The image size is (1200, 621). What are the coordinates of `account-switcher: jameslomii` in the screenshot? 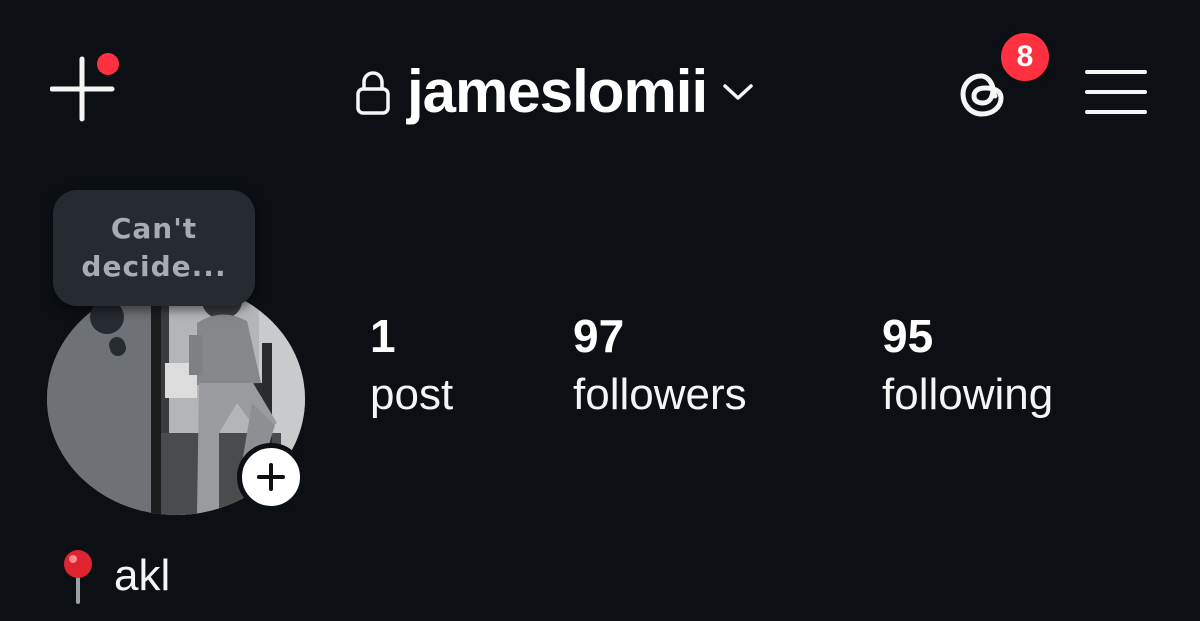 It's located at (555, 92).